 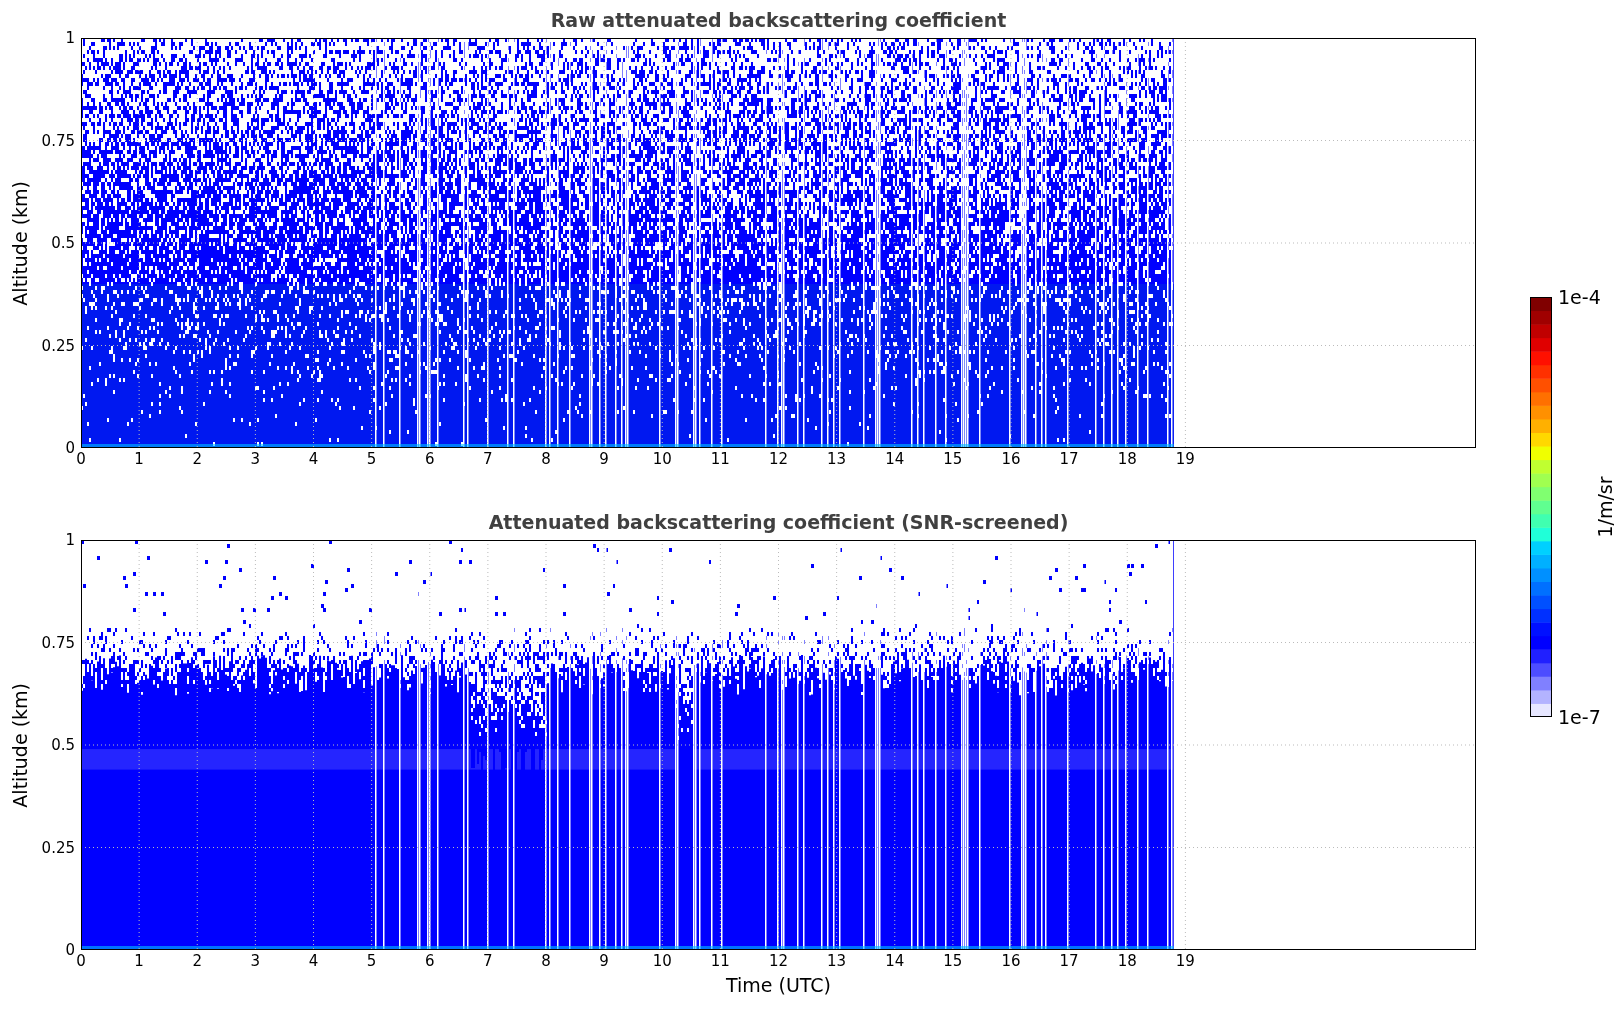 What do you see at coordinates (778, 522) in the screenshot?
I see `plot-title: Attenuated backscattering coefficient (SNR-screened)` at bounding box center [778, 522].